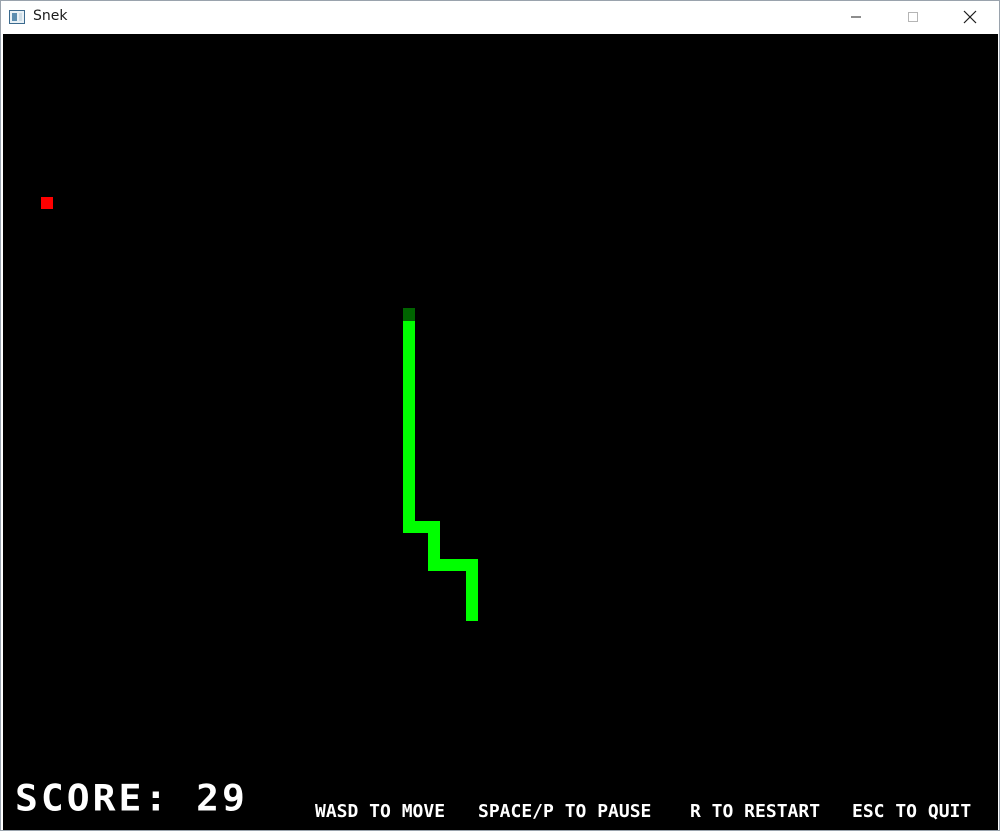 This screenshot has width=1000, height=831. I want to click on app-icon, so click(17, 17).